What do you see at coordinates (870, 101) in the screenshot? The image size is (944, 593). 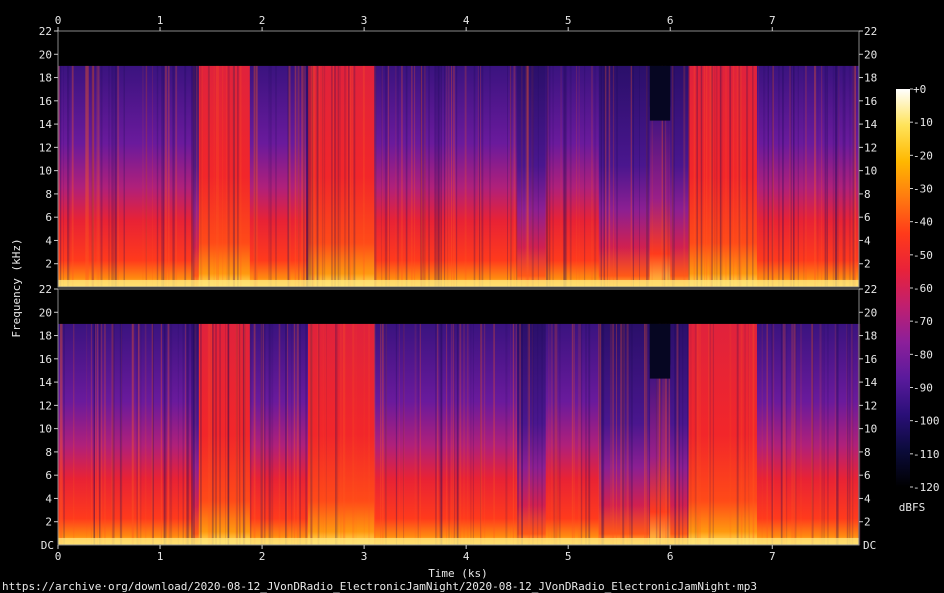 I see `y-tick-label-right: 16` at bounding box center [870, 101].